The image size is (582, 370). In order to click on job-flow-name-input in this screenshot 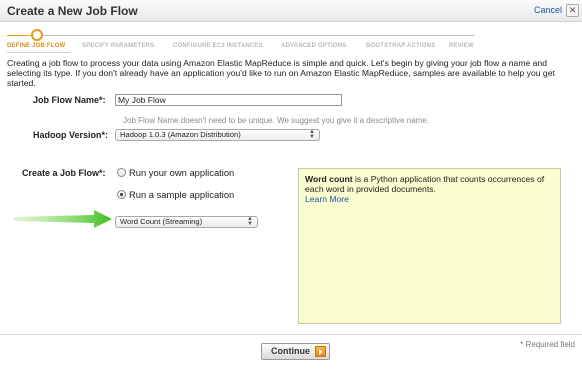, I will do `click(228, 100)`.